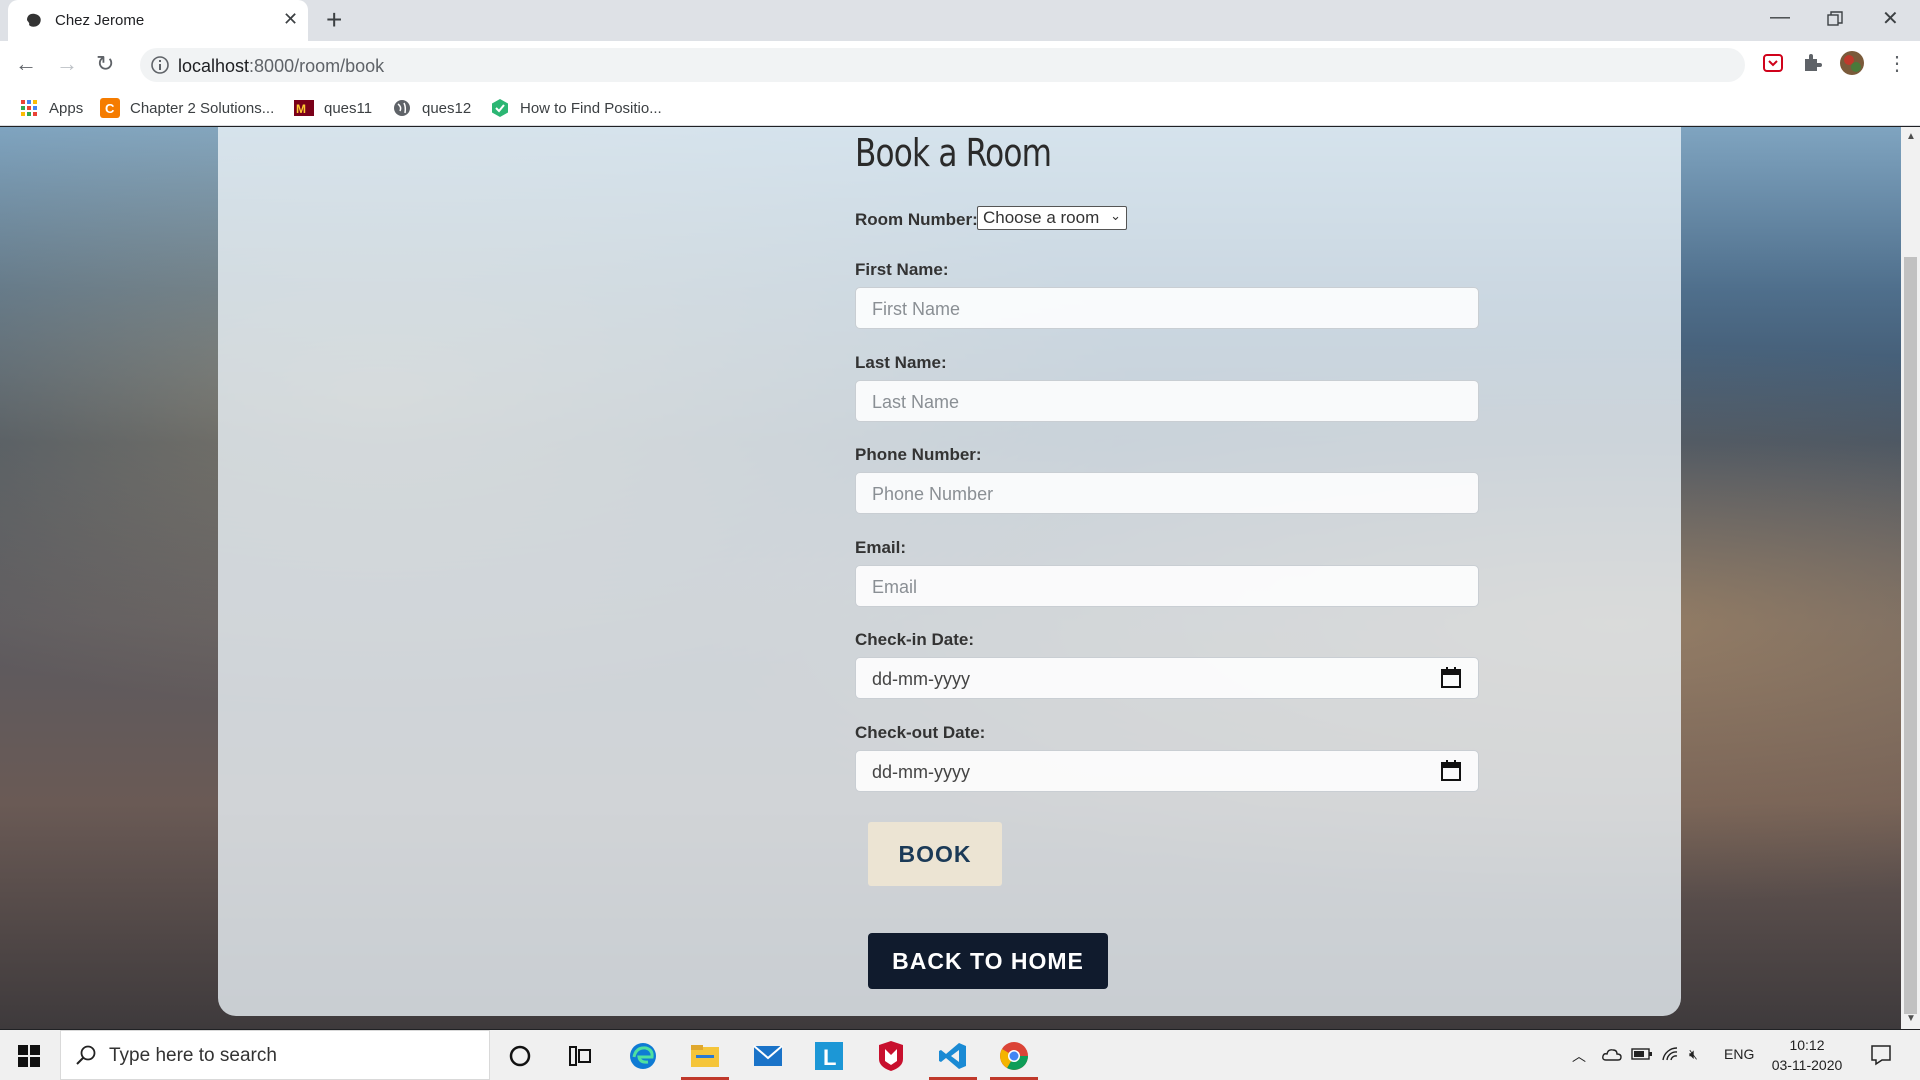  Describe the element at coordinates (29, 108) in the screenshot. I see `apps-grid-icon` at that location.